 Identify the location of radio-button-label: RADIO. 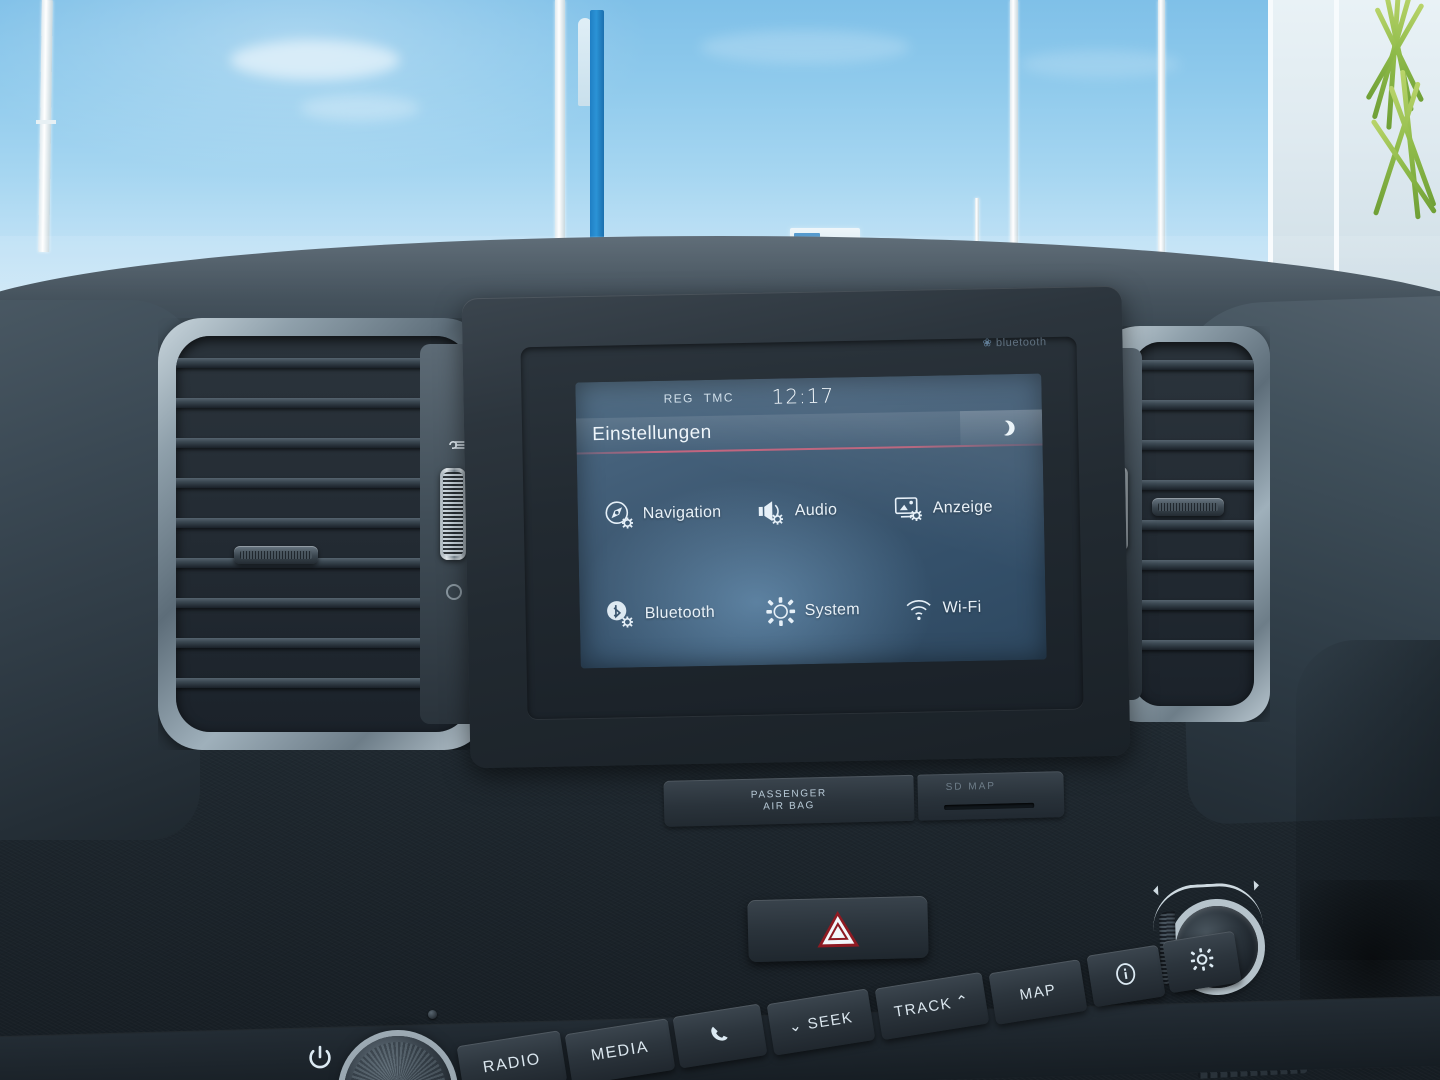
(511, 1063).